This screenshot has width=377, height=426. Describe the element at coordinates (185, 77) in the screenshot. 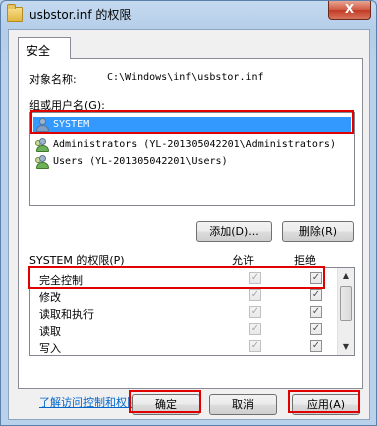

I see `object-name-value: C:\Windows\inf\usbstor.inf` at that location.